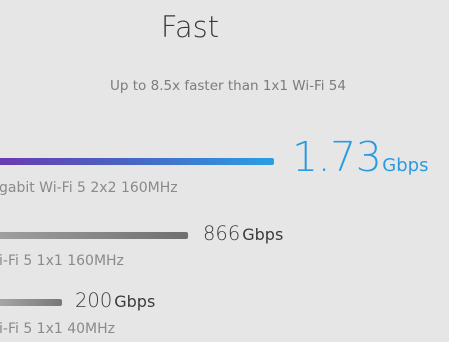 This screenshot has height=342, width=449. I want to click on speed-value-wifi5-1x1-40: 200 Gbps, so click(115, 300).